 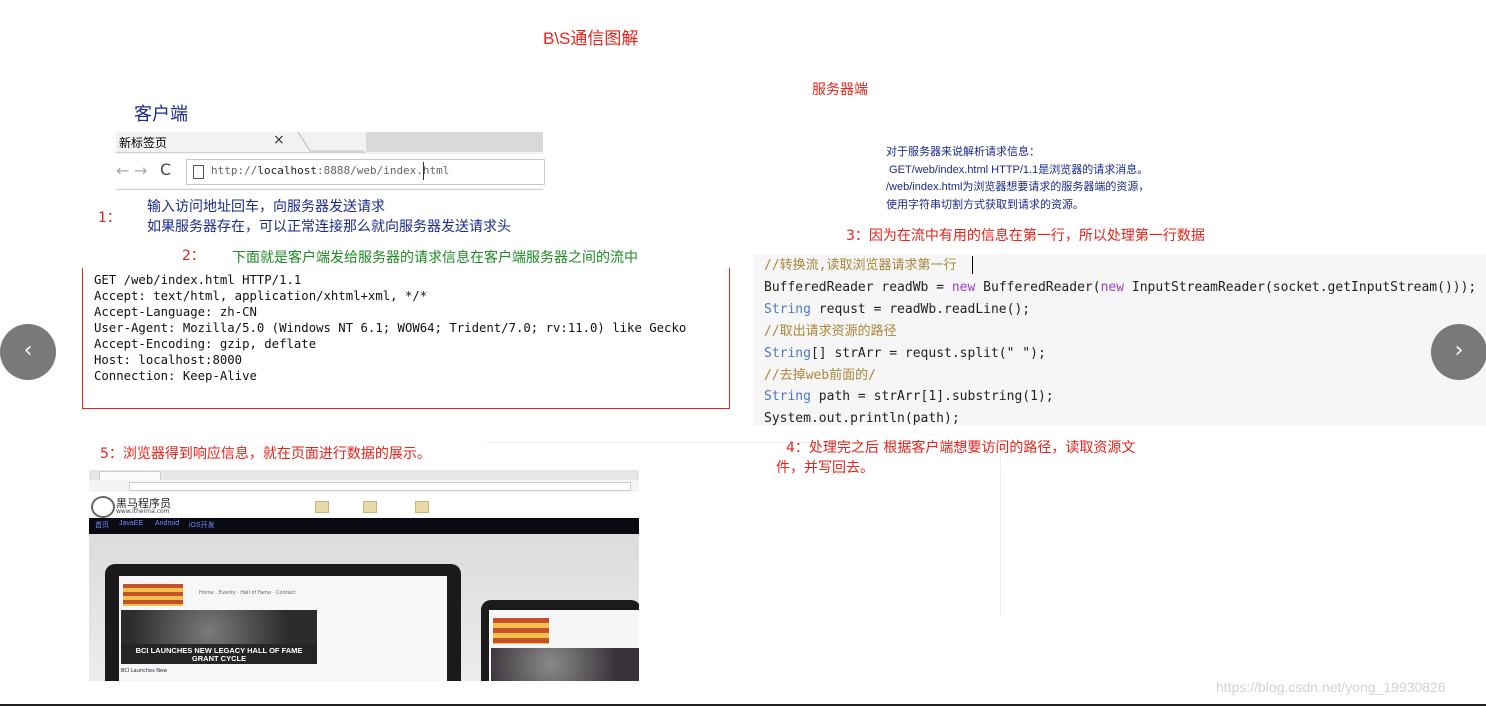 I want to click on step3-text: 3：因为在流中有用的信息在第一行，所以处理第一行数据, so click(x=1025, y=236).